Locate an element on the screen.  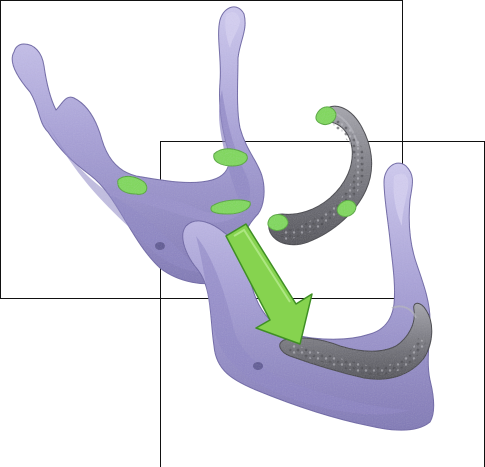
mental-foramen-lower is located at coordinates (258, 366).